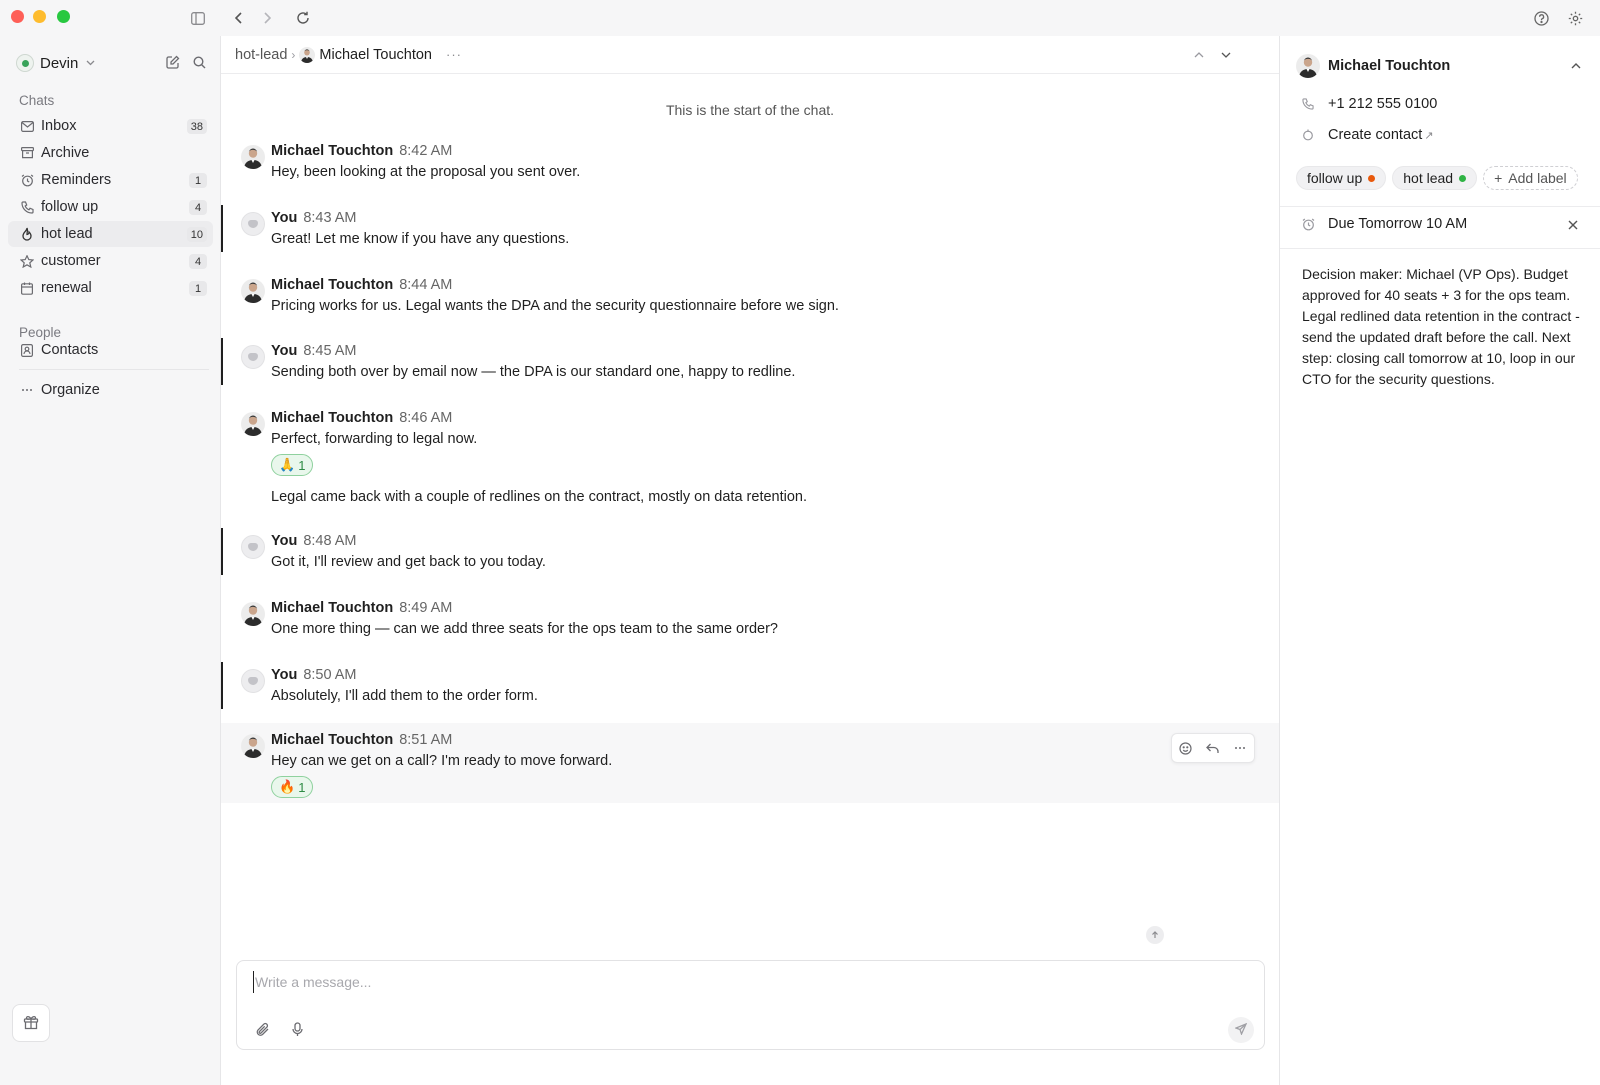 The width and height of the screenshot is (1600, 1085). I want to click on sidebar-item-contacts: Contacts, so click(110, 350).